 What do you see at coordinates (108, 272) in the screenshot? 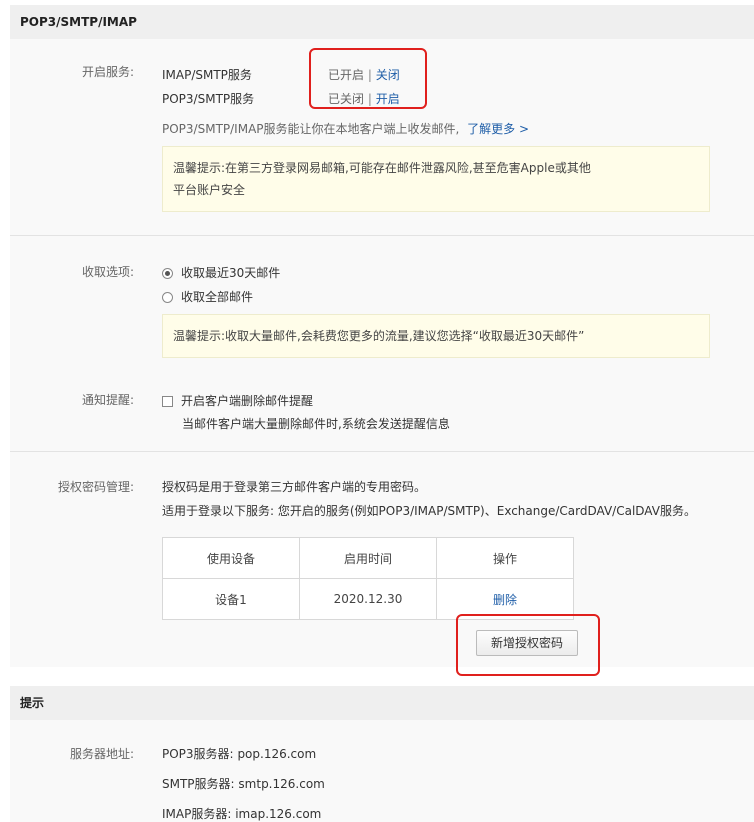
I see `receive-label: 收取选项:` at bounding box center [108, 272].